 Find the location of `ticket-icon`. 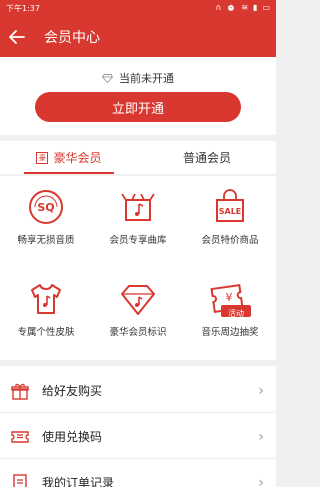

ticket-icon is located at coordinates (20, 437).